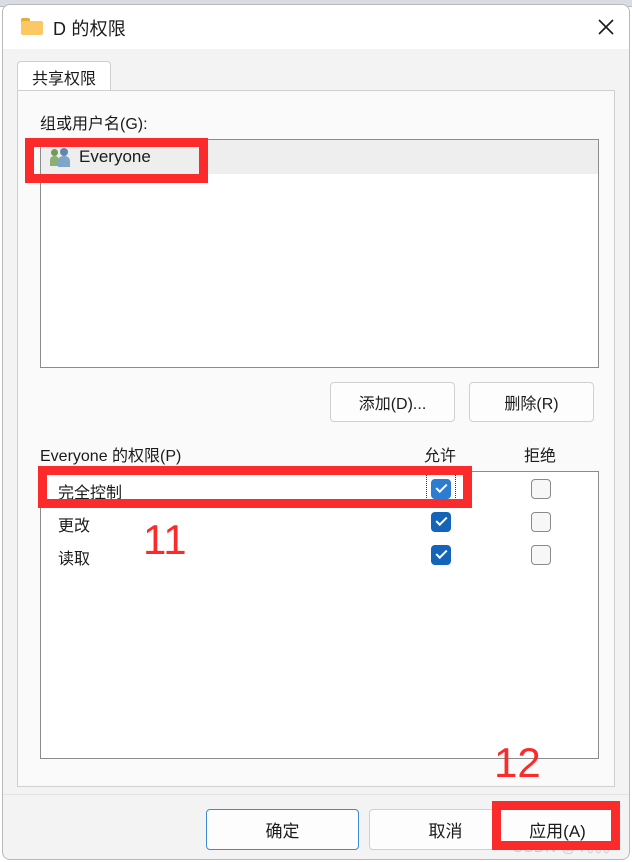 This screenshot has height=862, width=632. Describe the element at coordinates (541, 555) in the screenshot. I see `deny-checkbox-read` at that location.